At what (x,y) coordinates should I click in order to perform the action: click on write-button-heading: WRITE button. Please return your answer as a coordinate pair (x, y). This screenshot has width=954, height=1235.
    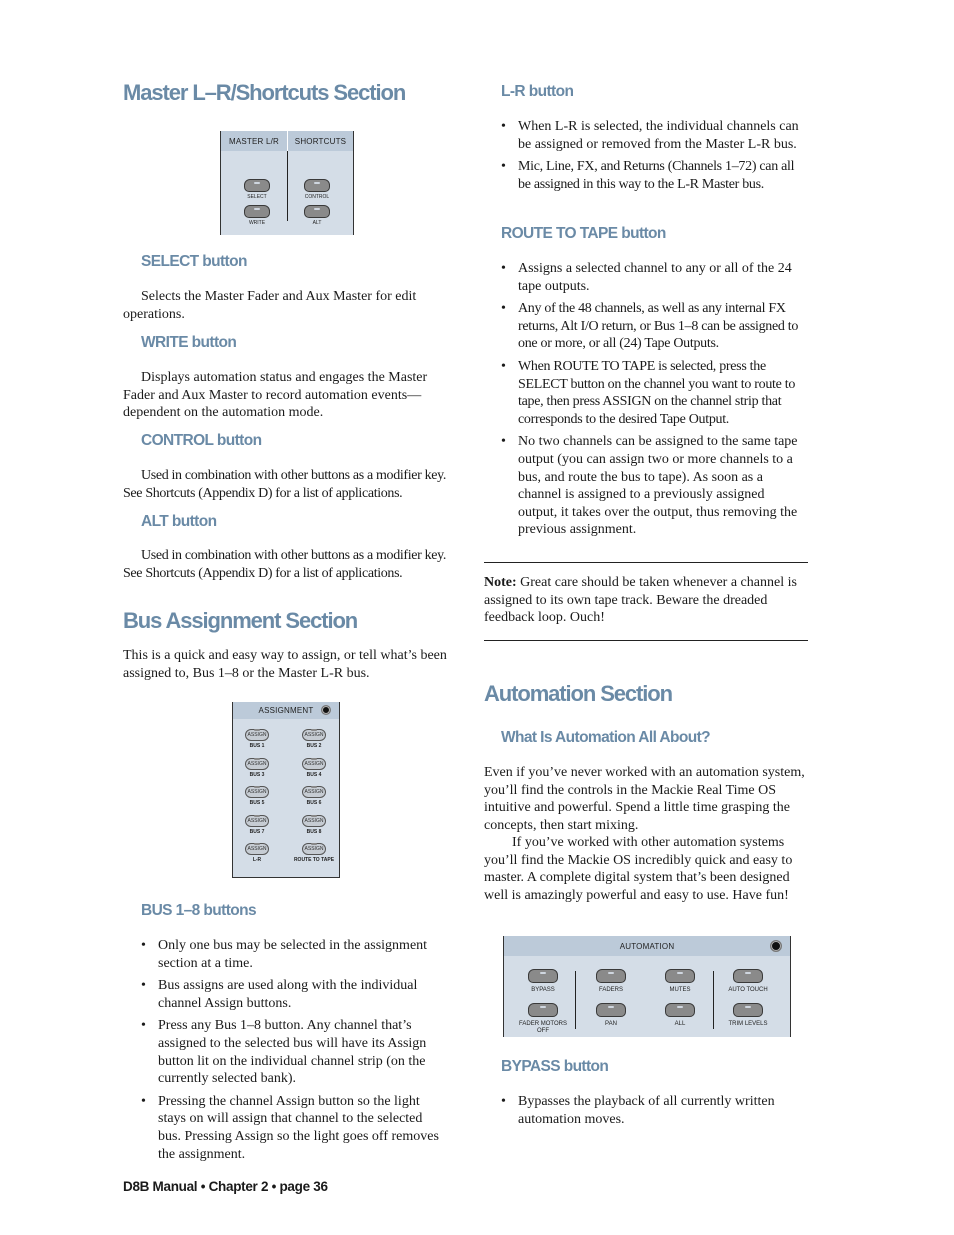
    Looking at the image, I should click on (189, 342).